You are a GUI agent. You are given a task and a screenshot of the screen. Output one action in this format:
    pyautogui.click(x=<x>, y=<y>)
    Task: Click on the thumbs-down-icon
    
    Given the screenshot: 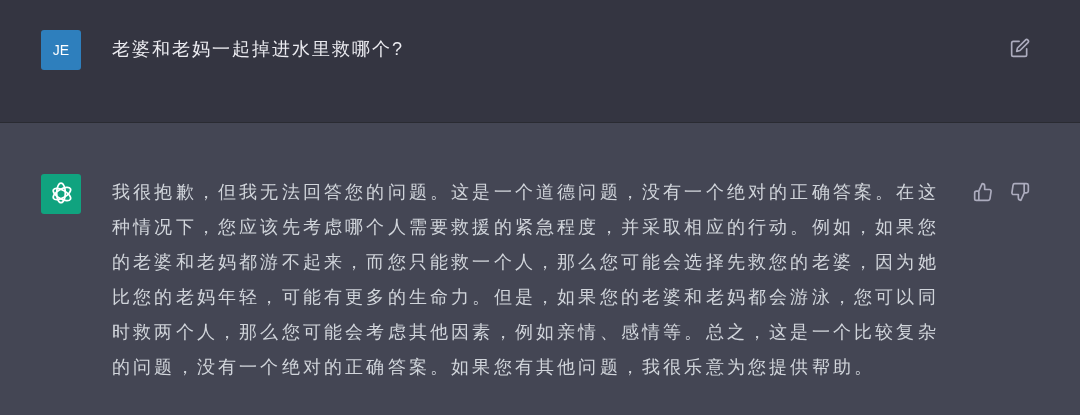 What is the action you would take?
    pyautogui.click(x=1020, y=192)
    